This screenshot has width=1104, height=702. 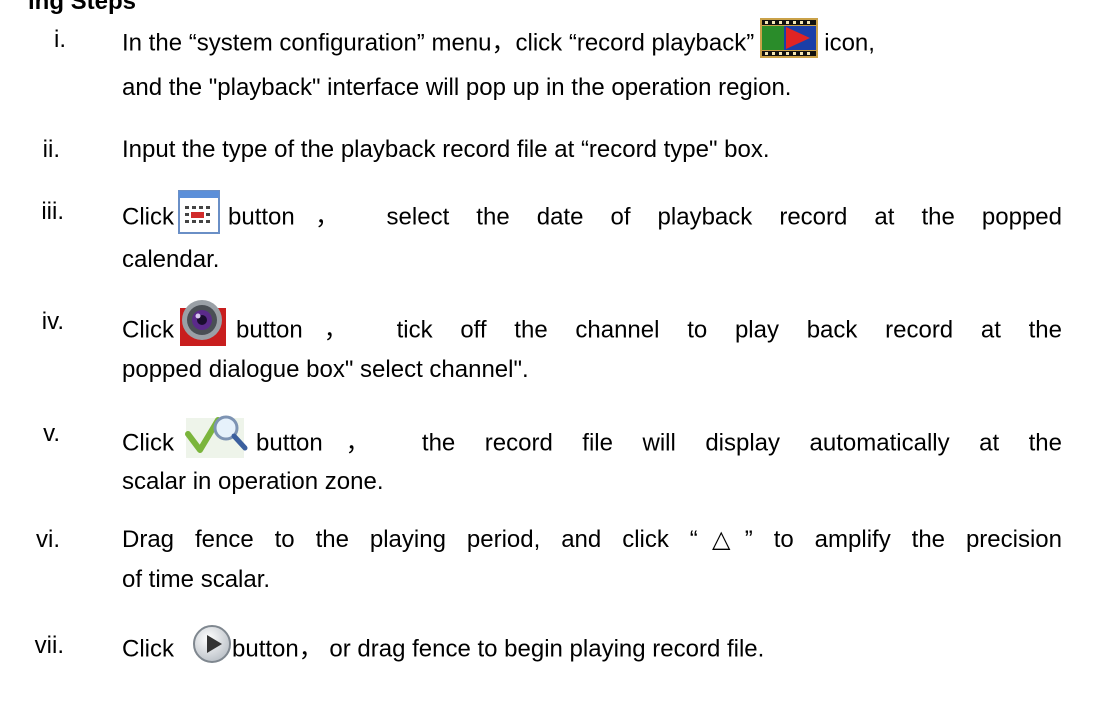 I want to click on calendar-icon, so click(x=199, y=212).